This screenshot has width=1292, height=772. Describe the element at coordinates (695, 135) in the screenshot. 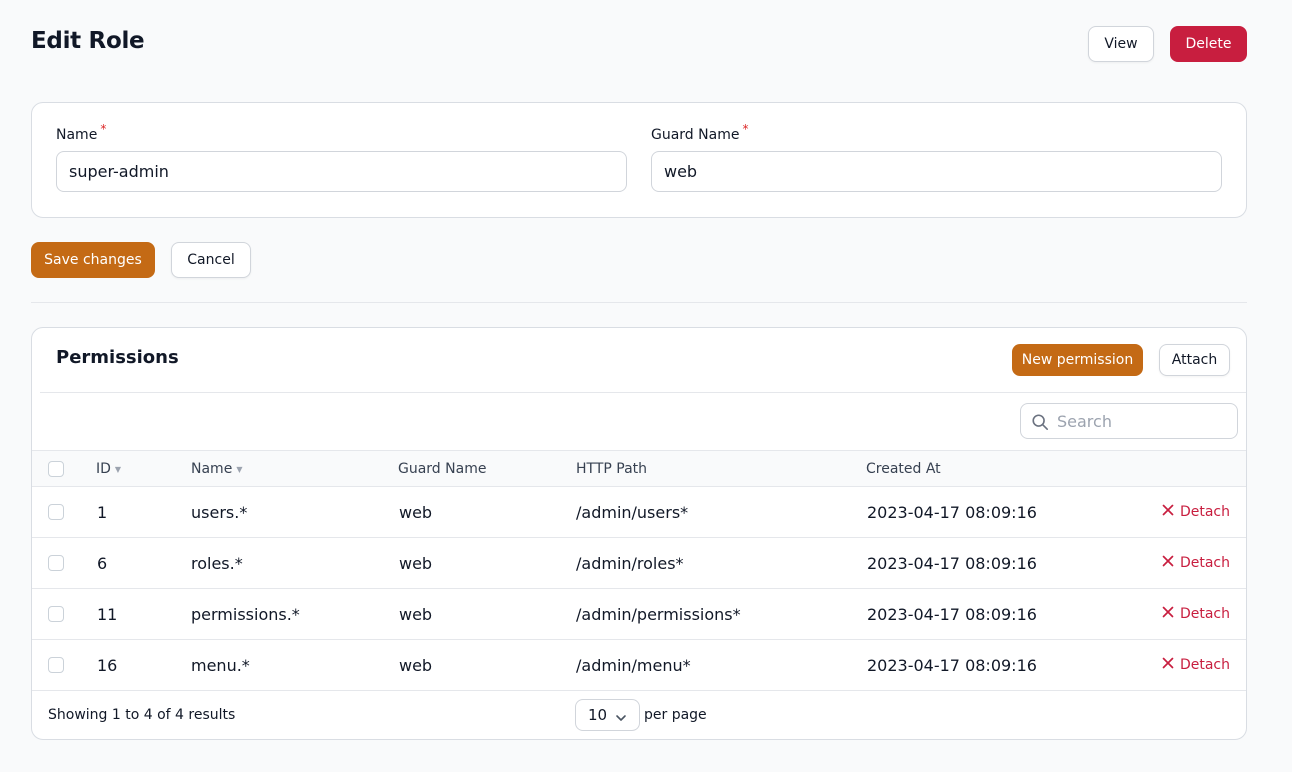

I see `guard-name-label-text: Guard Name` at that location.